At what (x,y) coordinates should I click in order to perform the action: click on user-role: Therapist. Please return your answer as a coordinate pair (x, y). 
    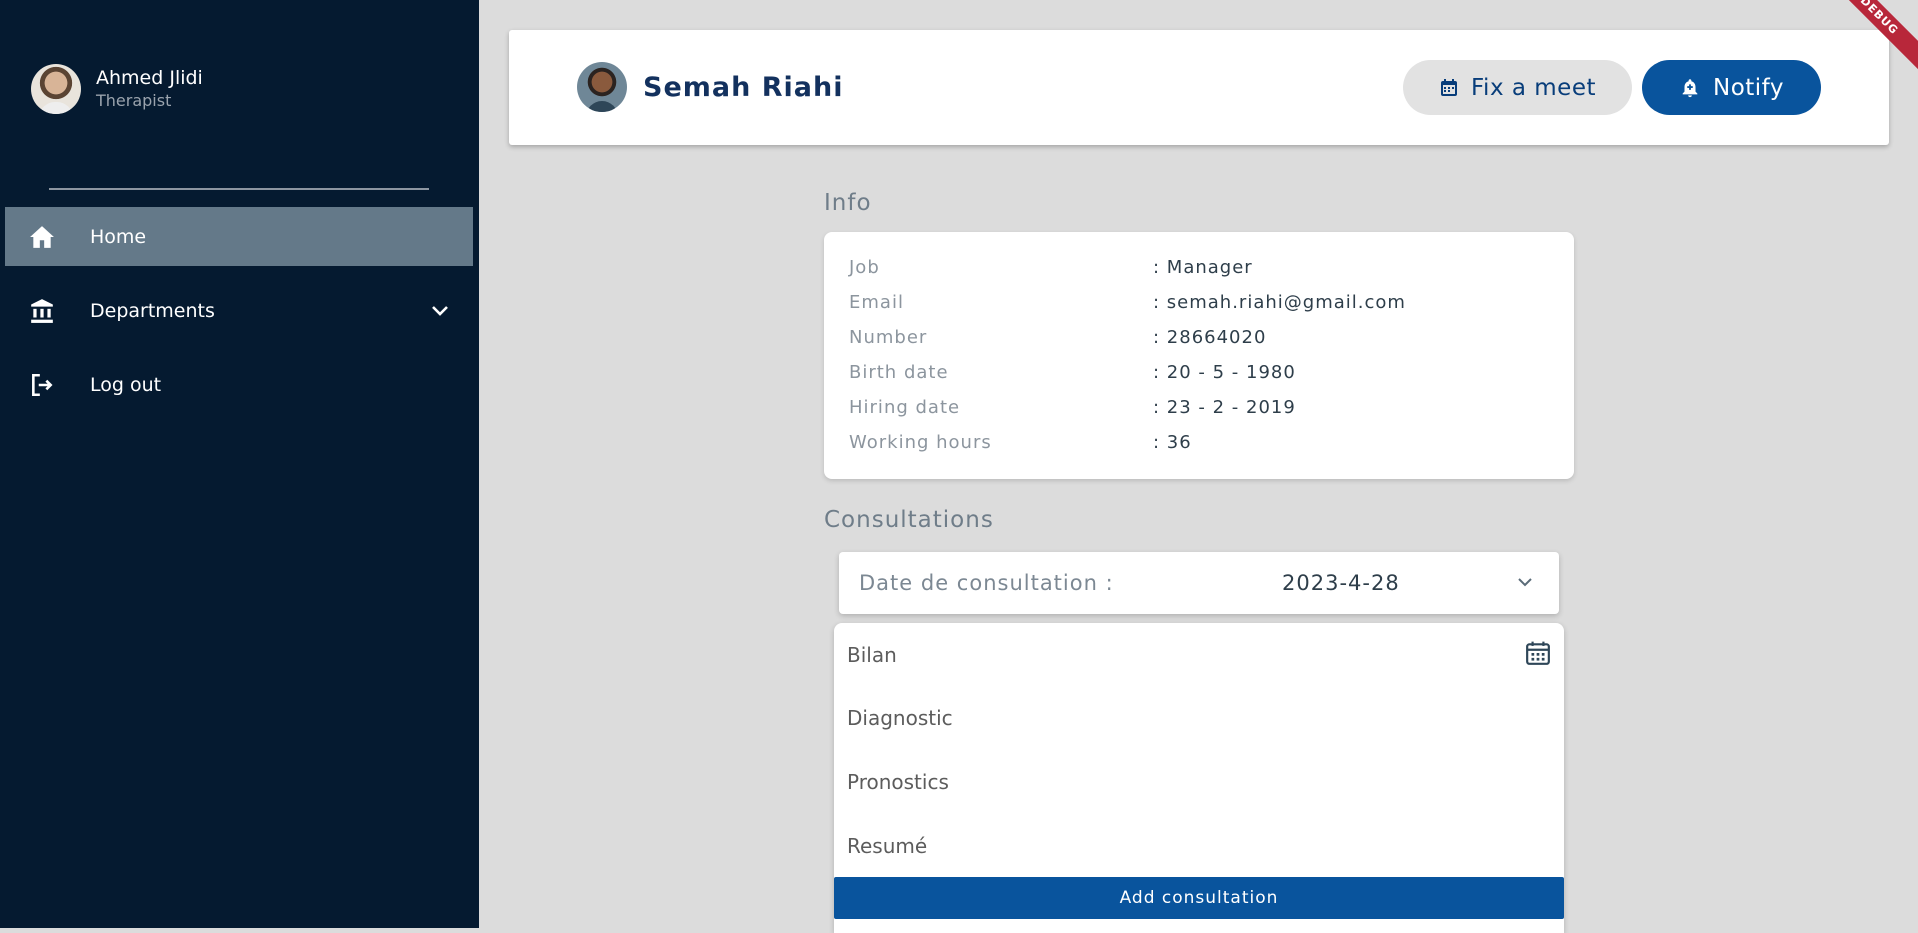
    Looking at the image, I should click on (134, 100).